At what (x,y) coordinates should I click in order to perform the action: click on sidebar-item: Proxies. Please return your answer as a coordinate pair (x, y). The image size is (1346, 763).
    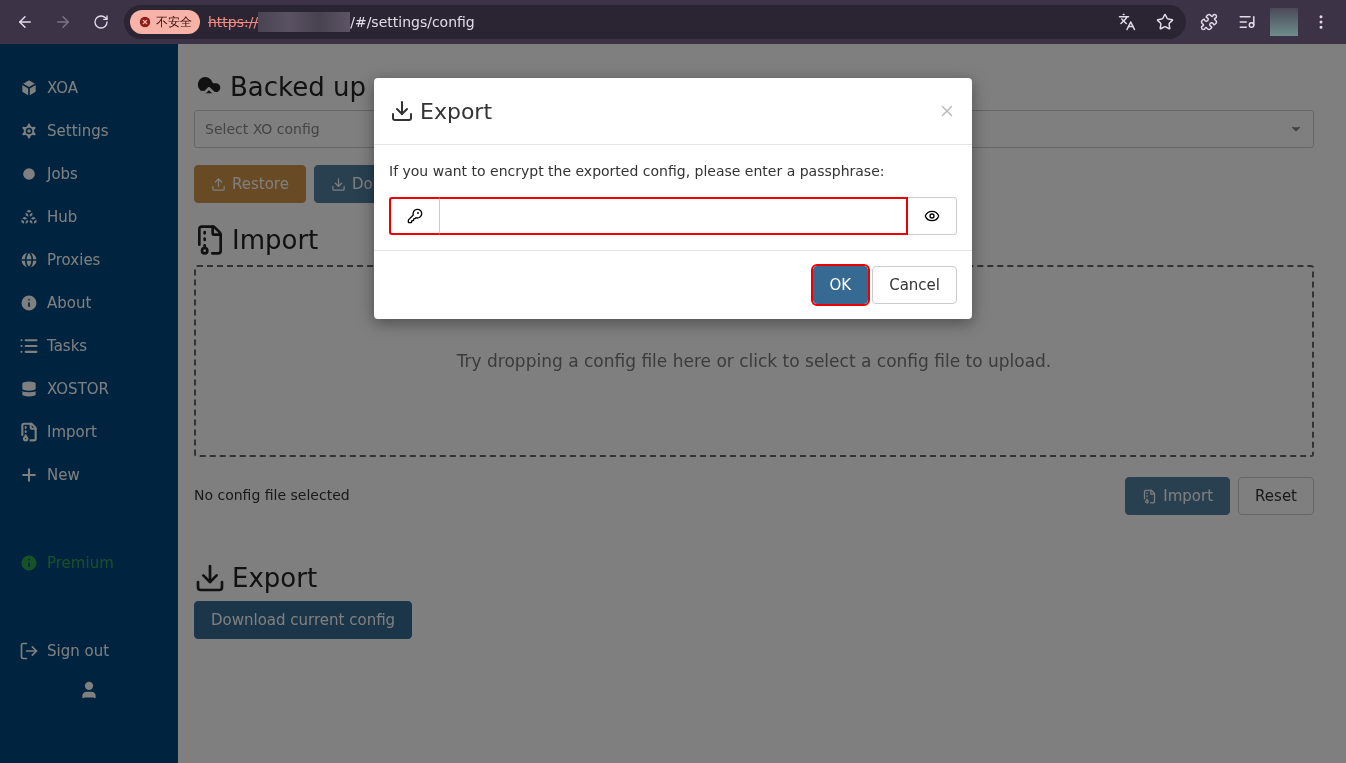
    Looking at the image, I should click on (89, 259).